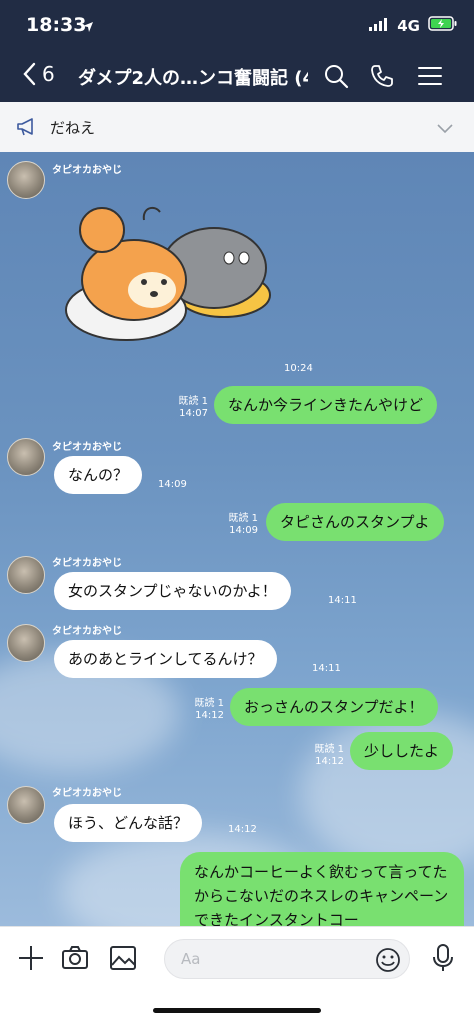 The image size is (474, 1025). Describe the element at coordinates (75, 958) in the screenshot. I see `camera-icon` at that location.